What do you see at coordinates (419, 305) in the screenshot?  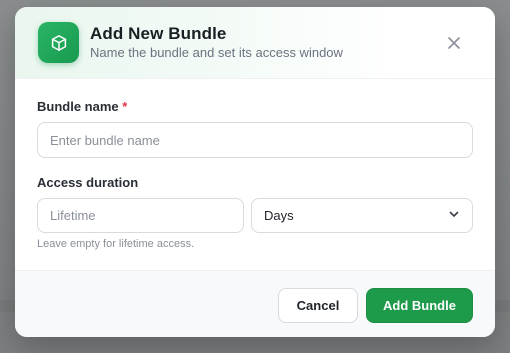 I see `add-bundle-button: Add Bundle` at bounding box center [419, 305].